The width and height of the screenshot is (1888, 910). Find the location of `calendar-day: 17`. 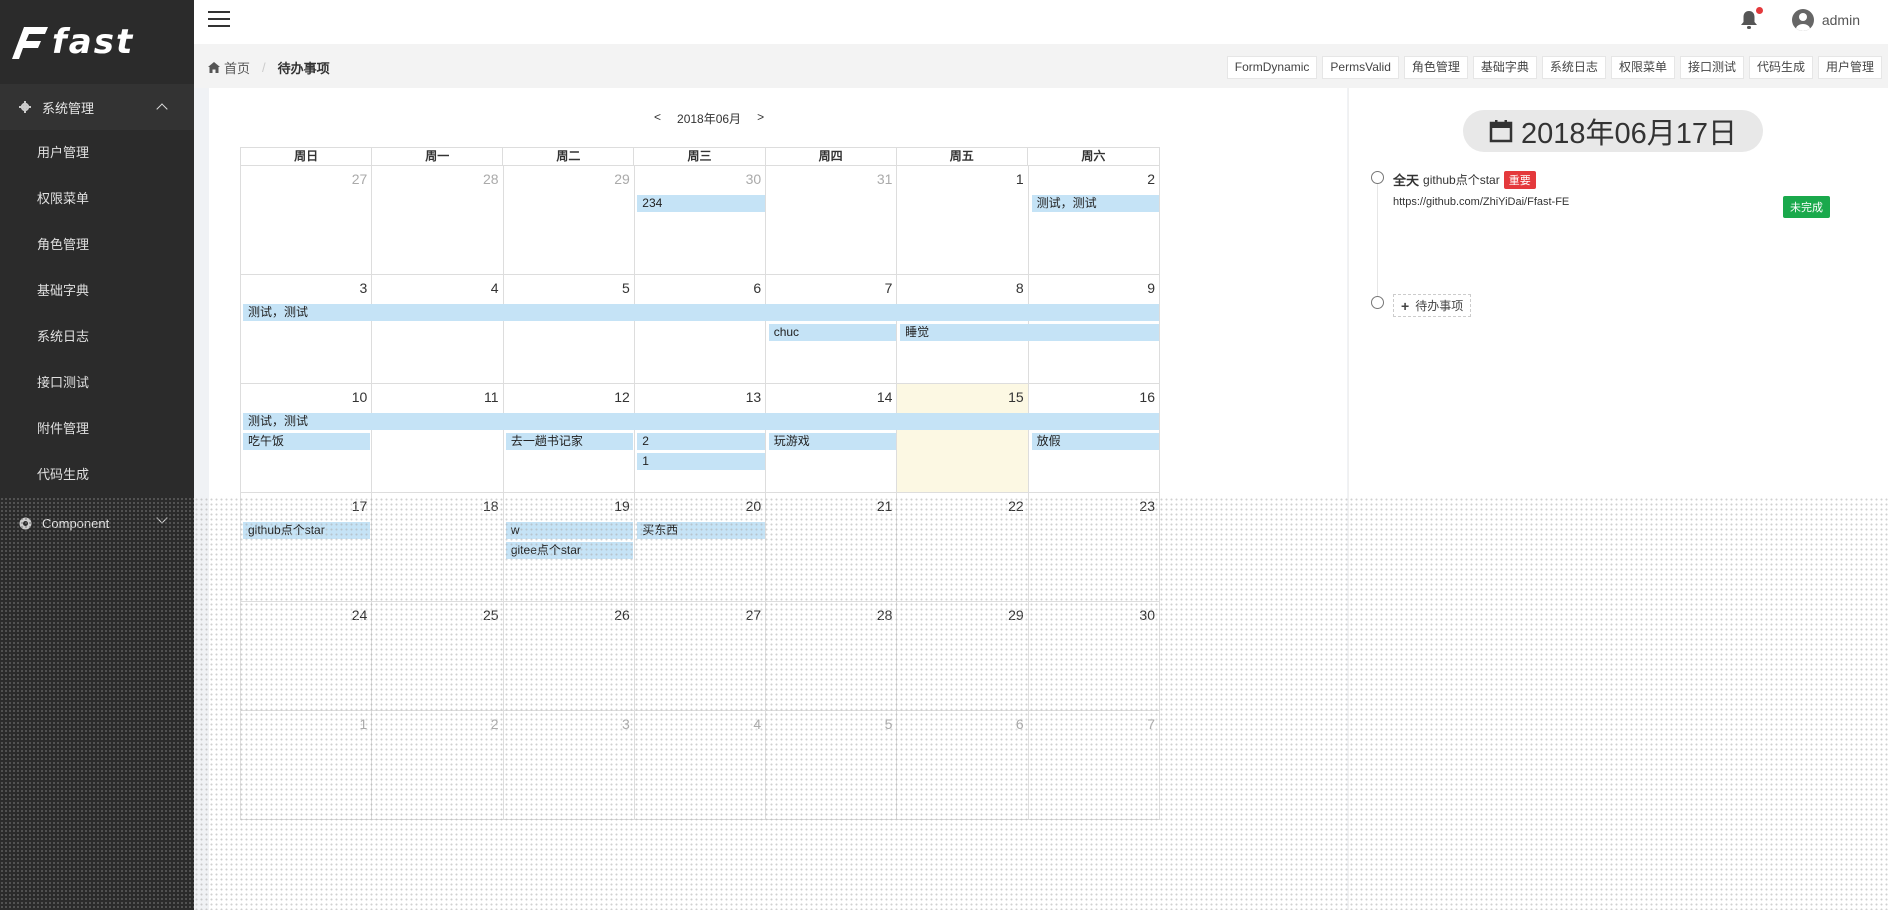

calendar-day: 17 is located at coordinates (307, 547).